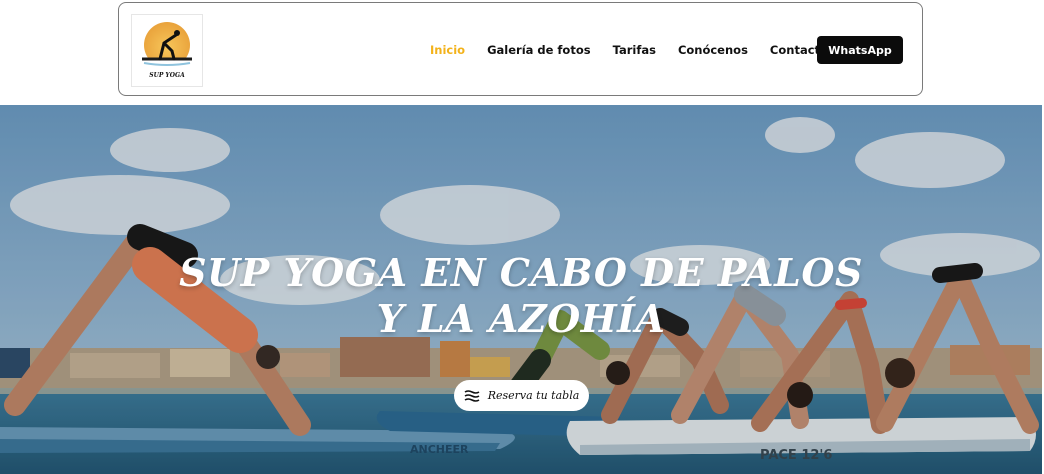  Describe the element at coordinates (167, 75) in the screenshot. I see `logo-text: SUP YOGA` at that location.